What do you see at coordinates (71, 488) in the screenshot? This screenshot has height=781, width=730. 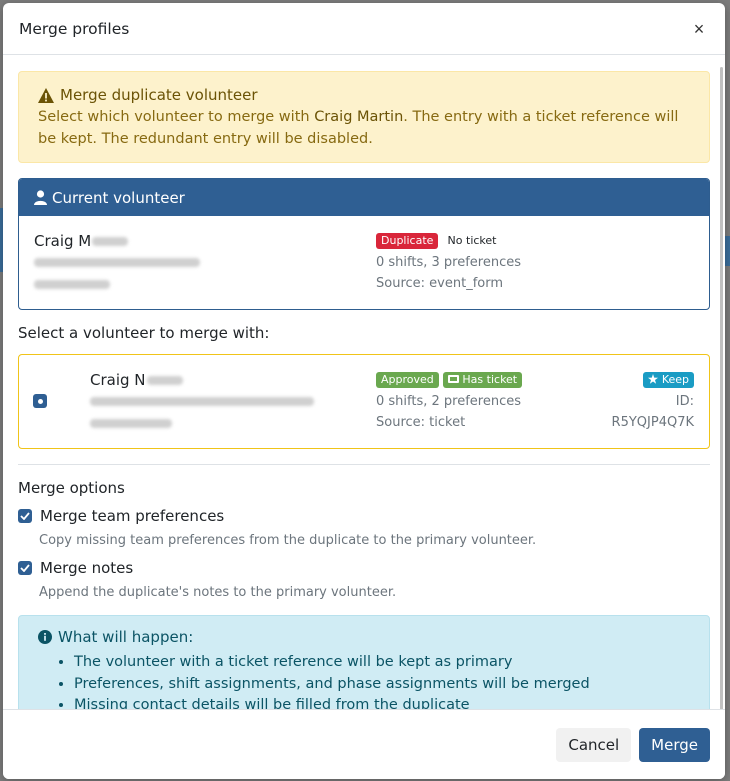 I see `merge-options-title: Merge options` at bounding box center [71, 488].